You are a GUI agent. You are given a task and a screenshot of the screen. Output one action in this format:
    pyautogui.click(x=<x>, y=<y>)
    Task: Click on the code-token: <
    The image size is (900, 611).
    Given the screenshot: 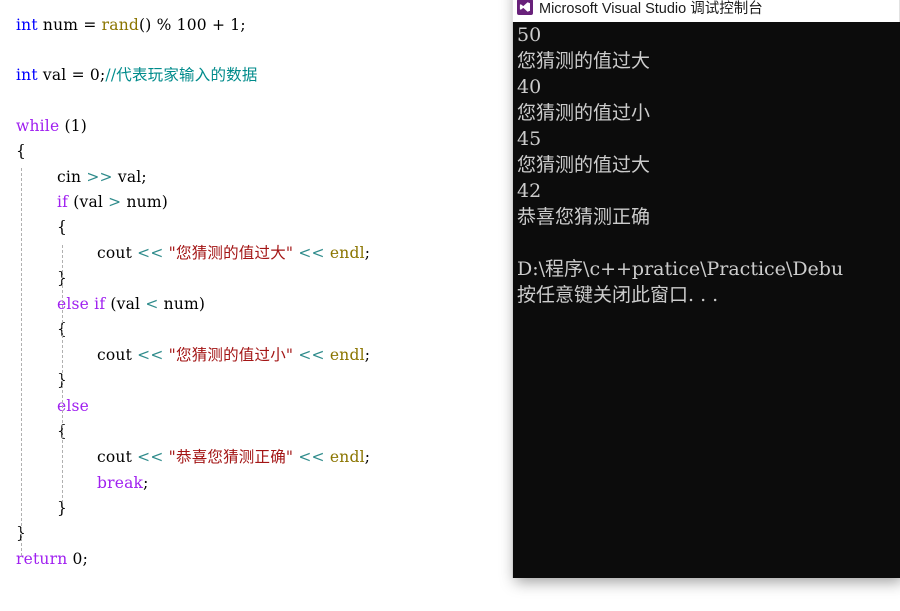 What is the action you would take?
    pyautogui.click(x=152, y=304)
    